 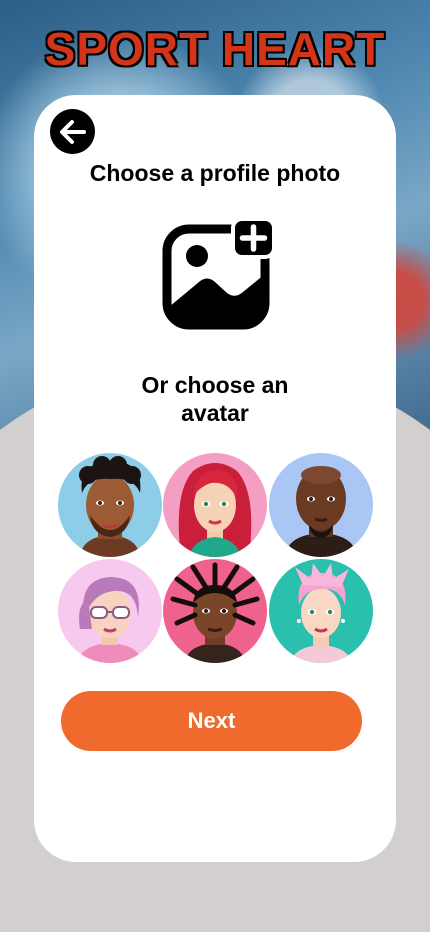 I want to click on avatar-bald-man, so click(x=321, y=505).